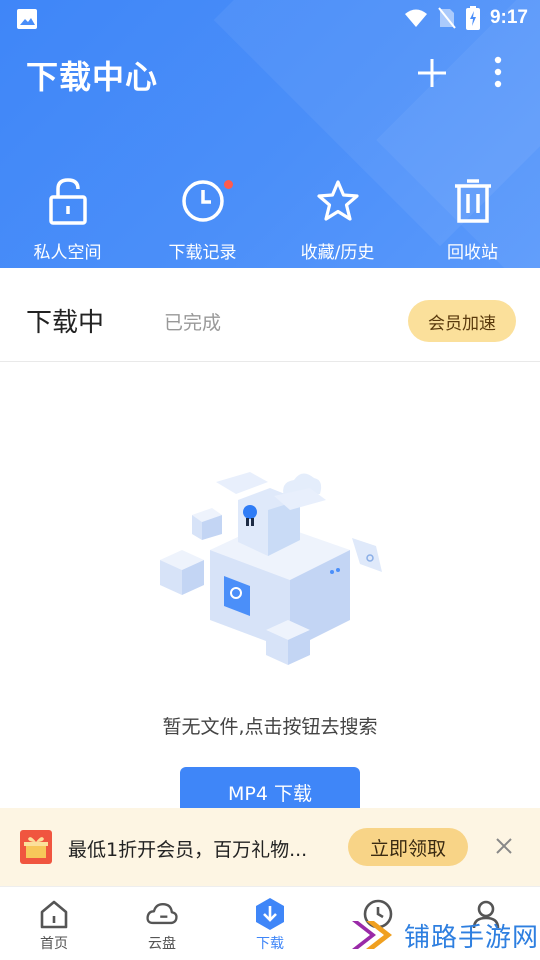 This screenshot has height=960, width=540. What do you see at coordinates (54, 944) in the screenshot?
I see `nav-label: 首页` at bounding box center [54, 944].